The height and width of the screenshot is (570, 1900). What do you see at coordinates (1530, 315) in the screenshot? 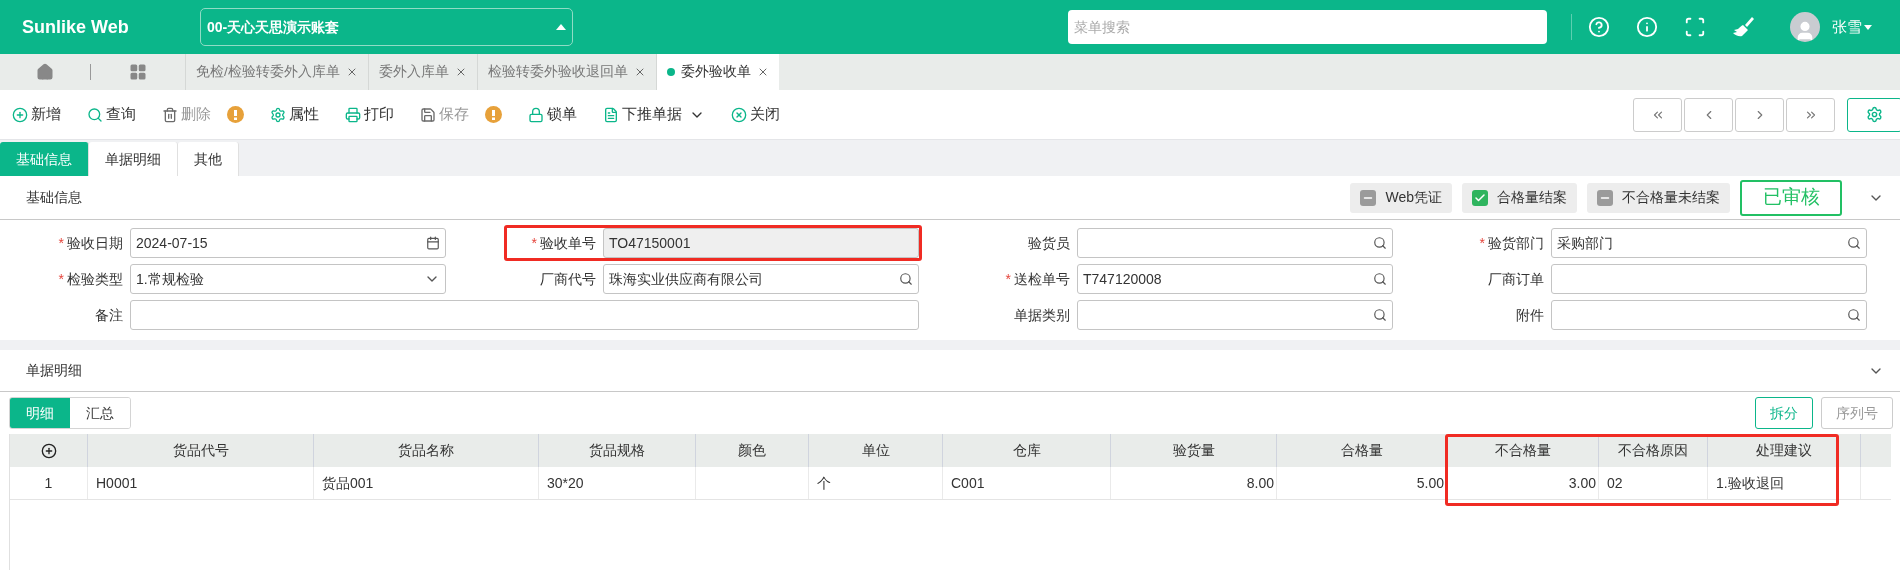
I see `field-label: 附件` at bounding box center [1530, 315].